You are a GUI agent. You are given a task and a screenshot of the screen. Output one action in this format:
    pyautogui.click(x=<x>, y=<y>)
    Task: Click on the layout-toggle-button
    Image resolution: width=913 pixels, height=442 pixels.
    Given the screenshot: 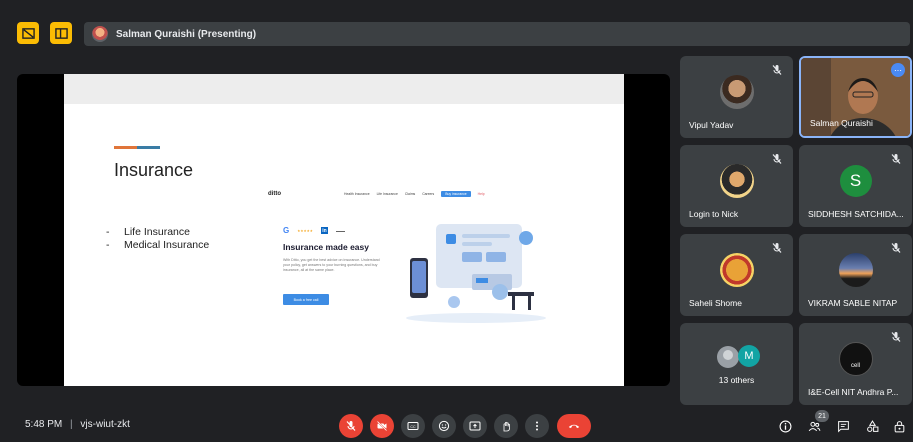 What is the action you would take?
    pyautogui.click(x=28, y=33)
    